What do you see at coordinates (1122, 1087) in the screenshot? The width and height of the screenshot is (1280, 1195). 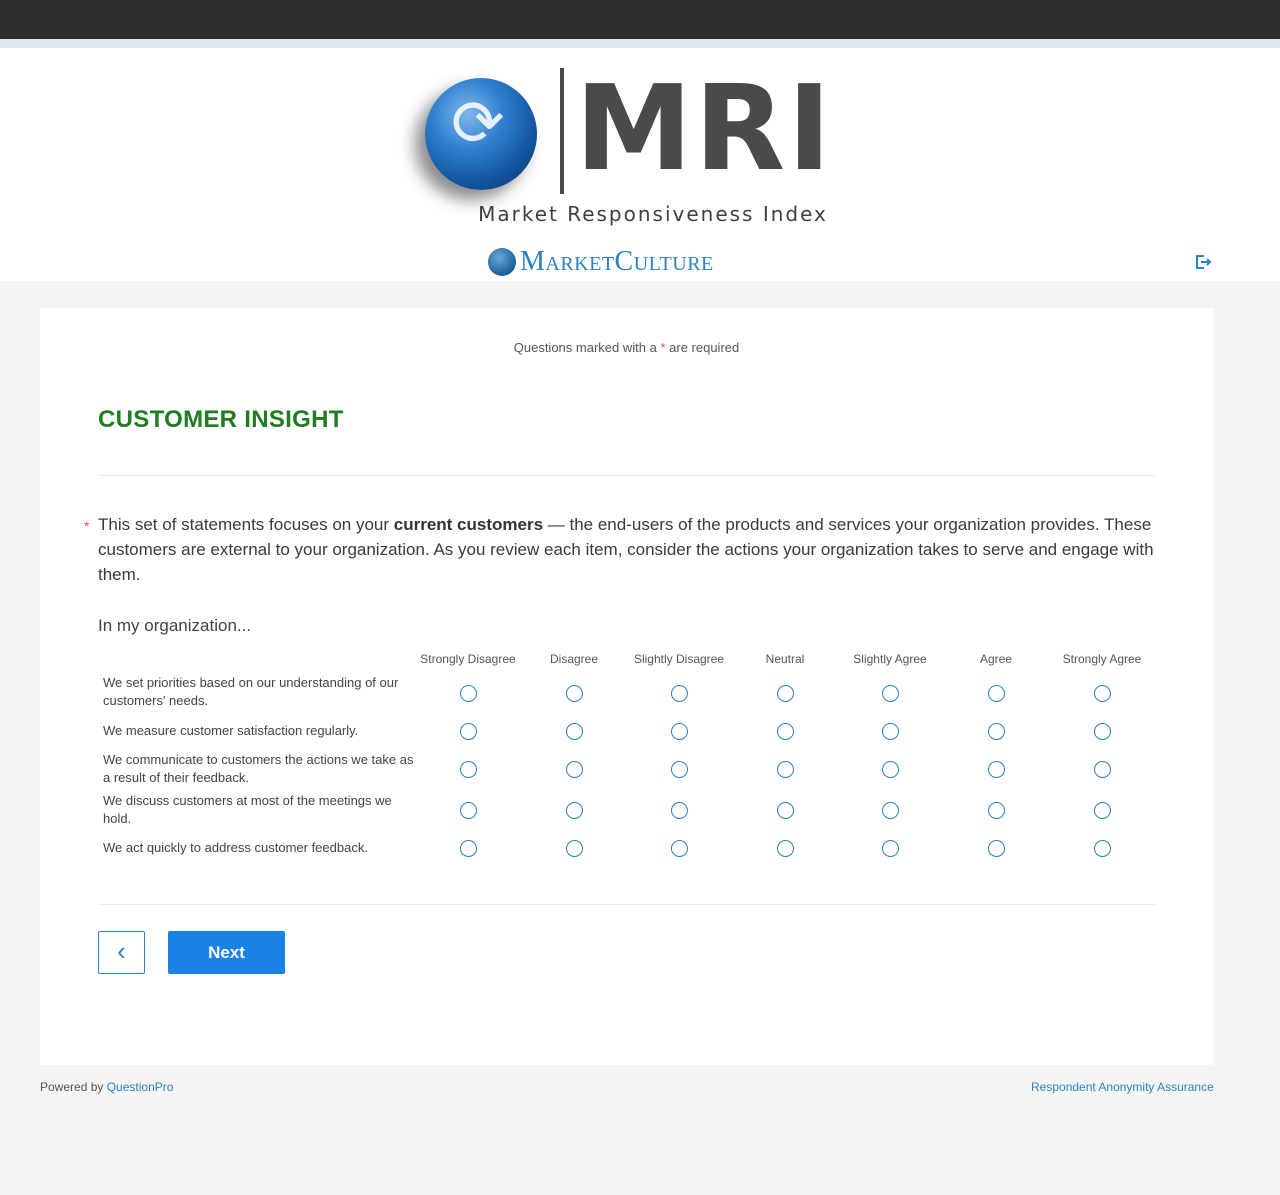 I see `anonymity-link: Respondent Anonymity Assurance` at bounding box center [1122, 1087].